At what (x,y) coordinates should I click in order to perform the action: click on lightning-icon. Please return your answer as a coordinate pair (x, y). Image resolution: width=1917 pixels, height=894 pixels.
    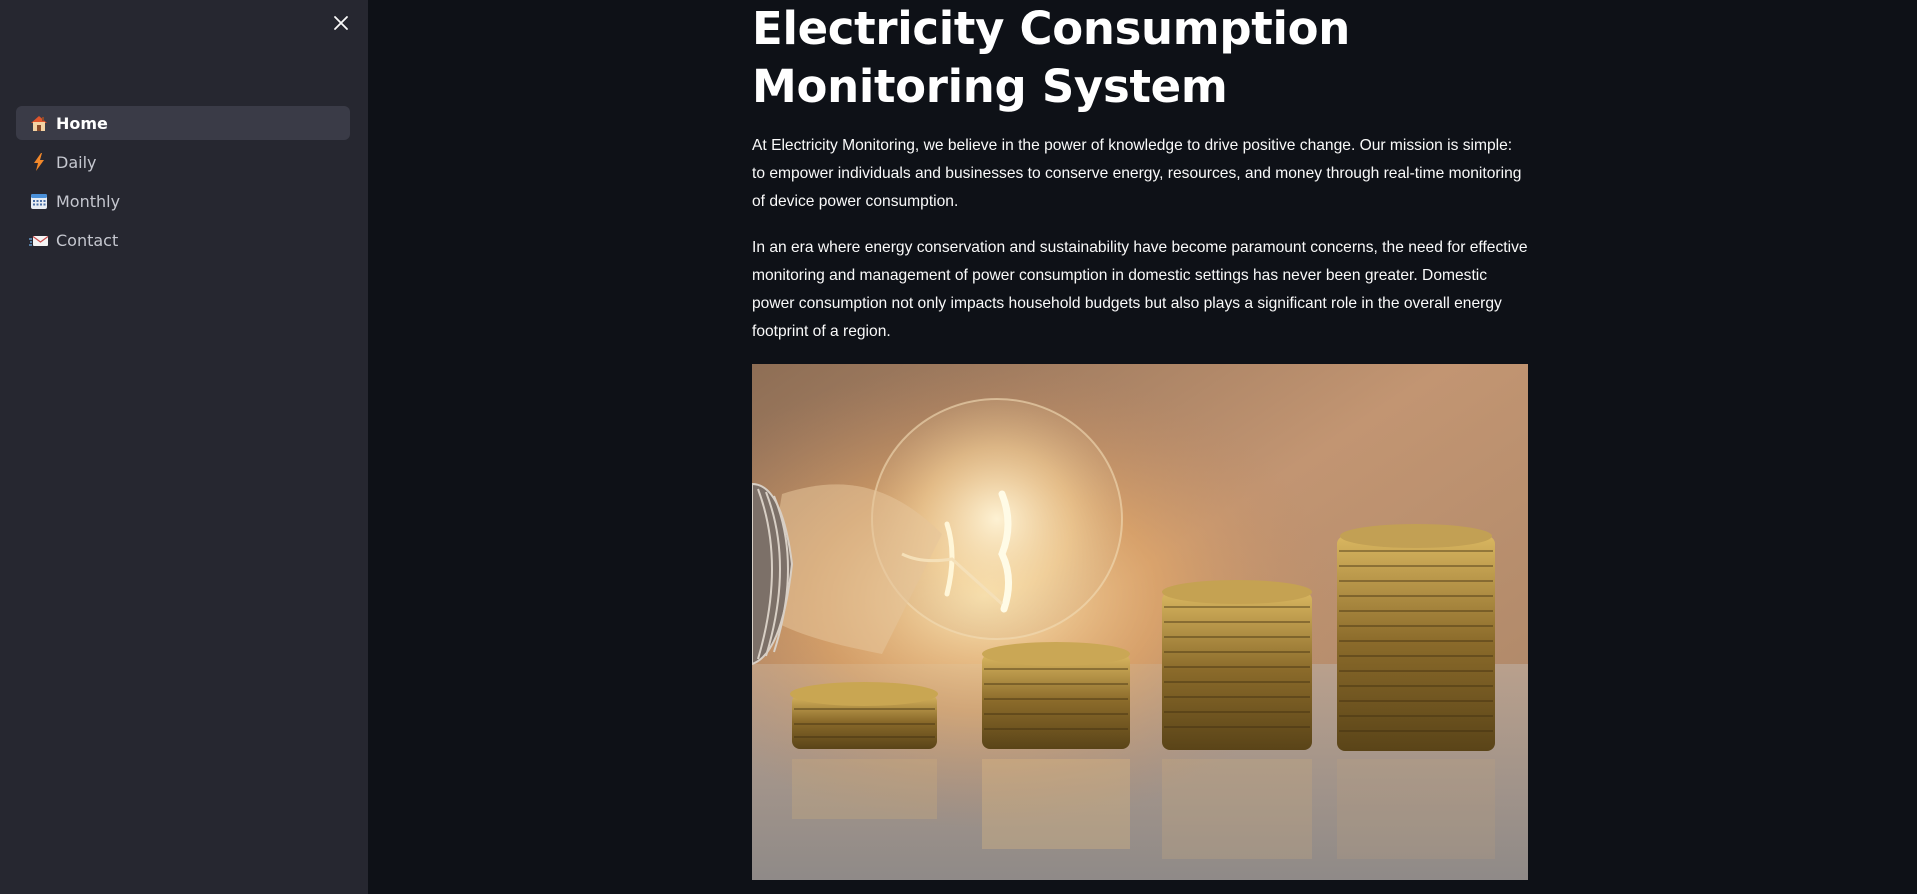
    Looking at the image, I should click on (39, 162).